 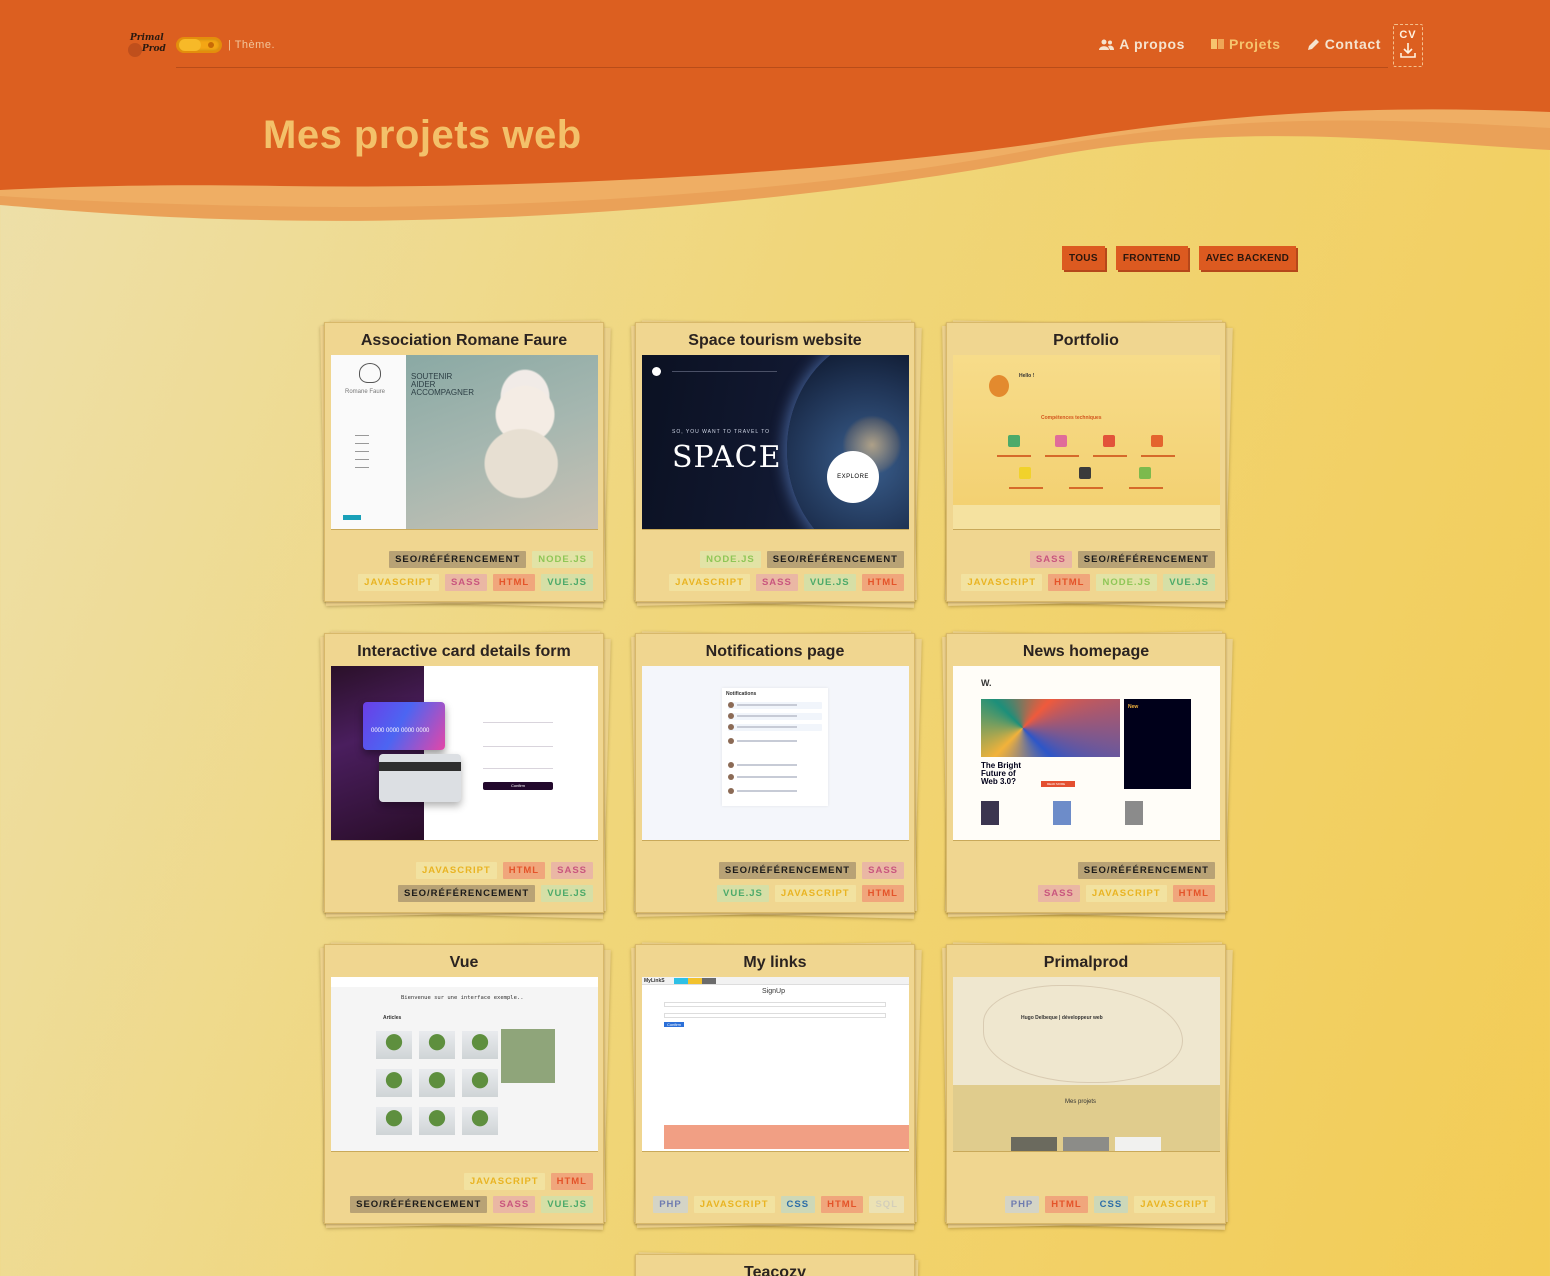 What do you see at coordinates (1151, 258) in the screenshot?
I see `filter-frontend-button: FRONTEND` at bounding box center [1151, 258].